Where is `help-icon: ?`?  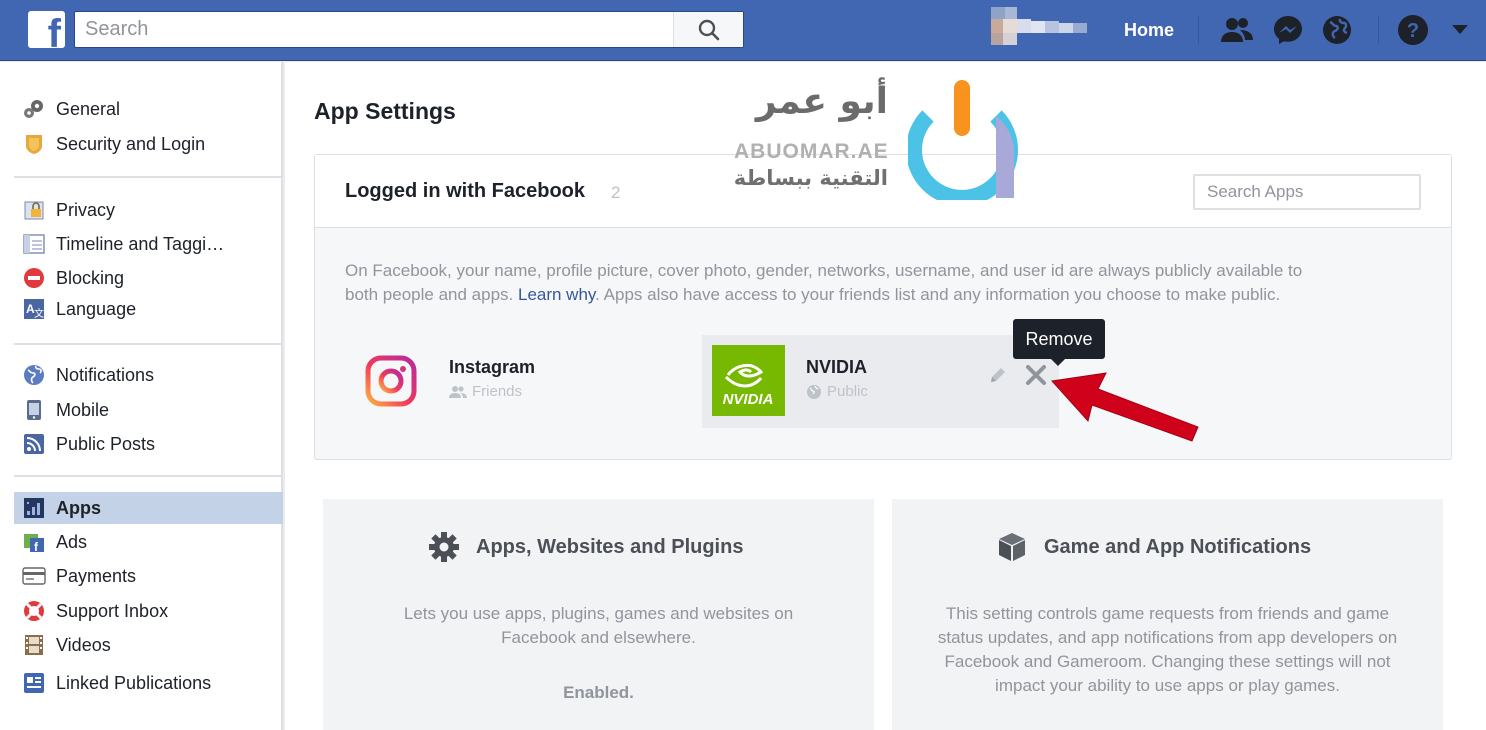 help-icon: ? is located at coordinates (1413, 30).